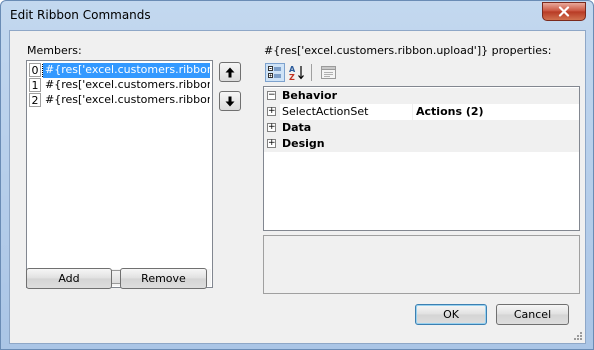 The height and width of the screenshot is (350, 594). I want to click on collapse-icon: −, so click(271, 95).